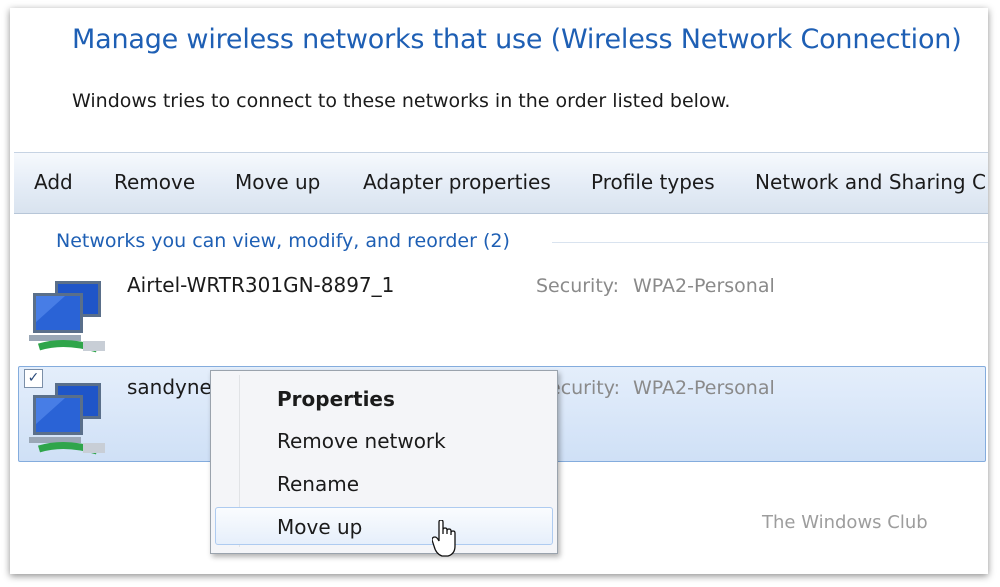 The width and height of the screenshot is (1000, 587). Describe the element at coordinates (770, 242) in the screenshot. I see `group-divider` at that location.